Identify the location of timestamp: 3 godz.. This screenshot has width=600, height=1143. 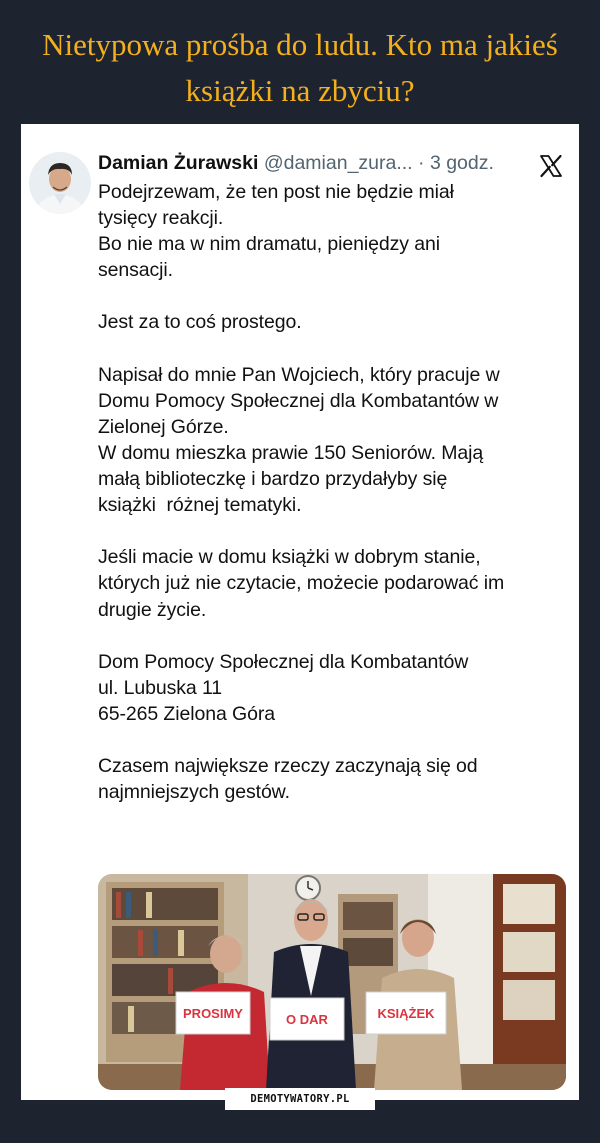
(462, 163).